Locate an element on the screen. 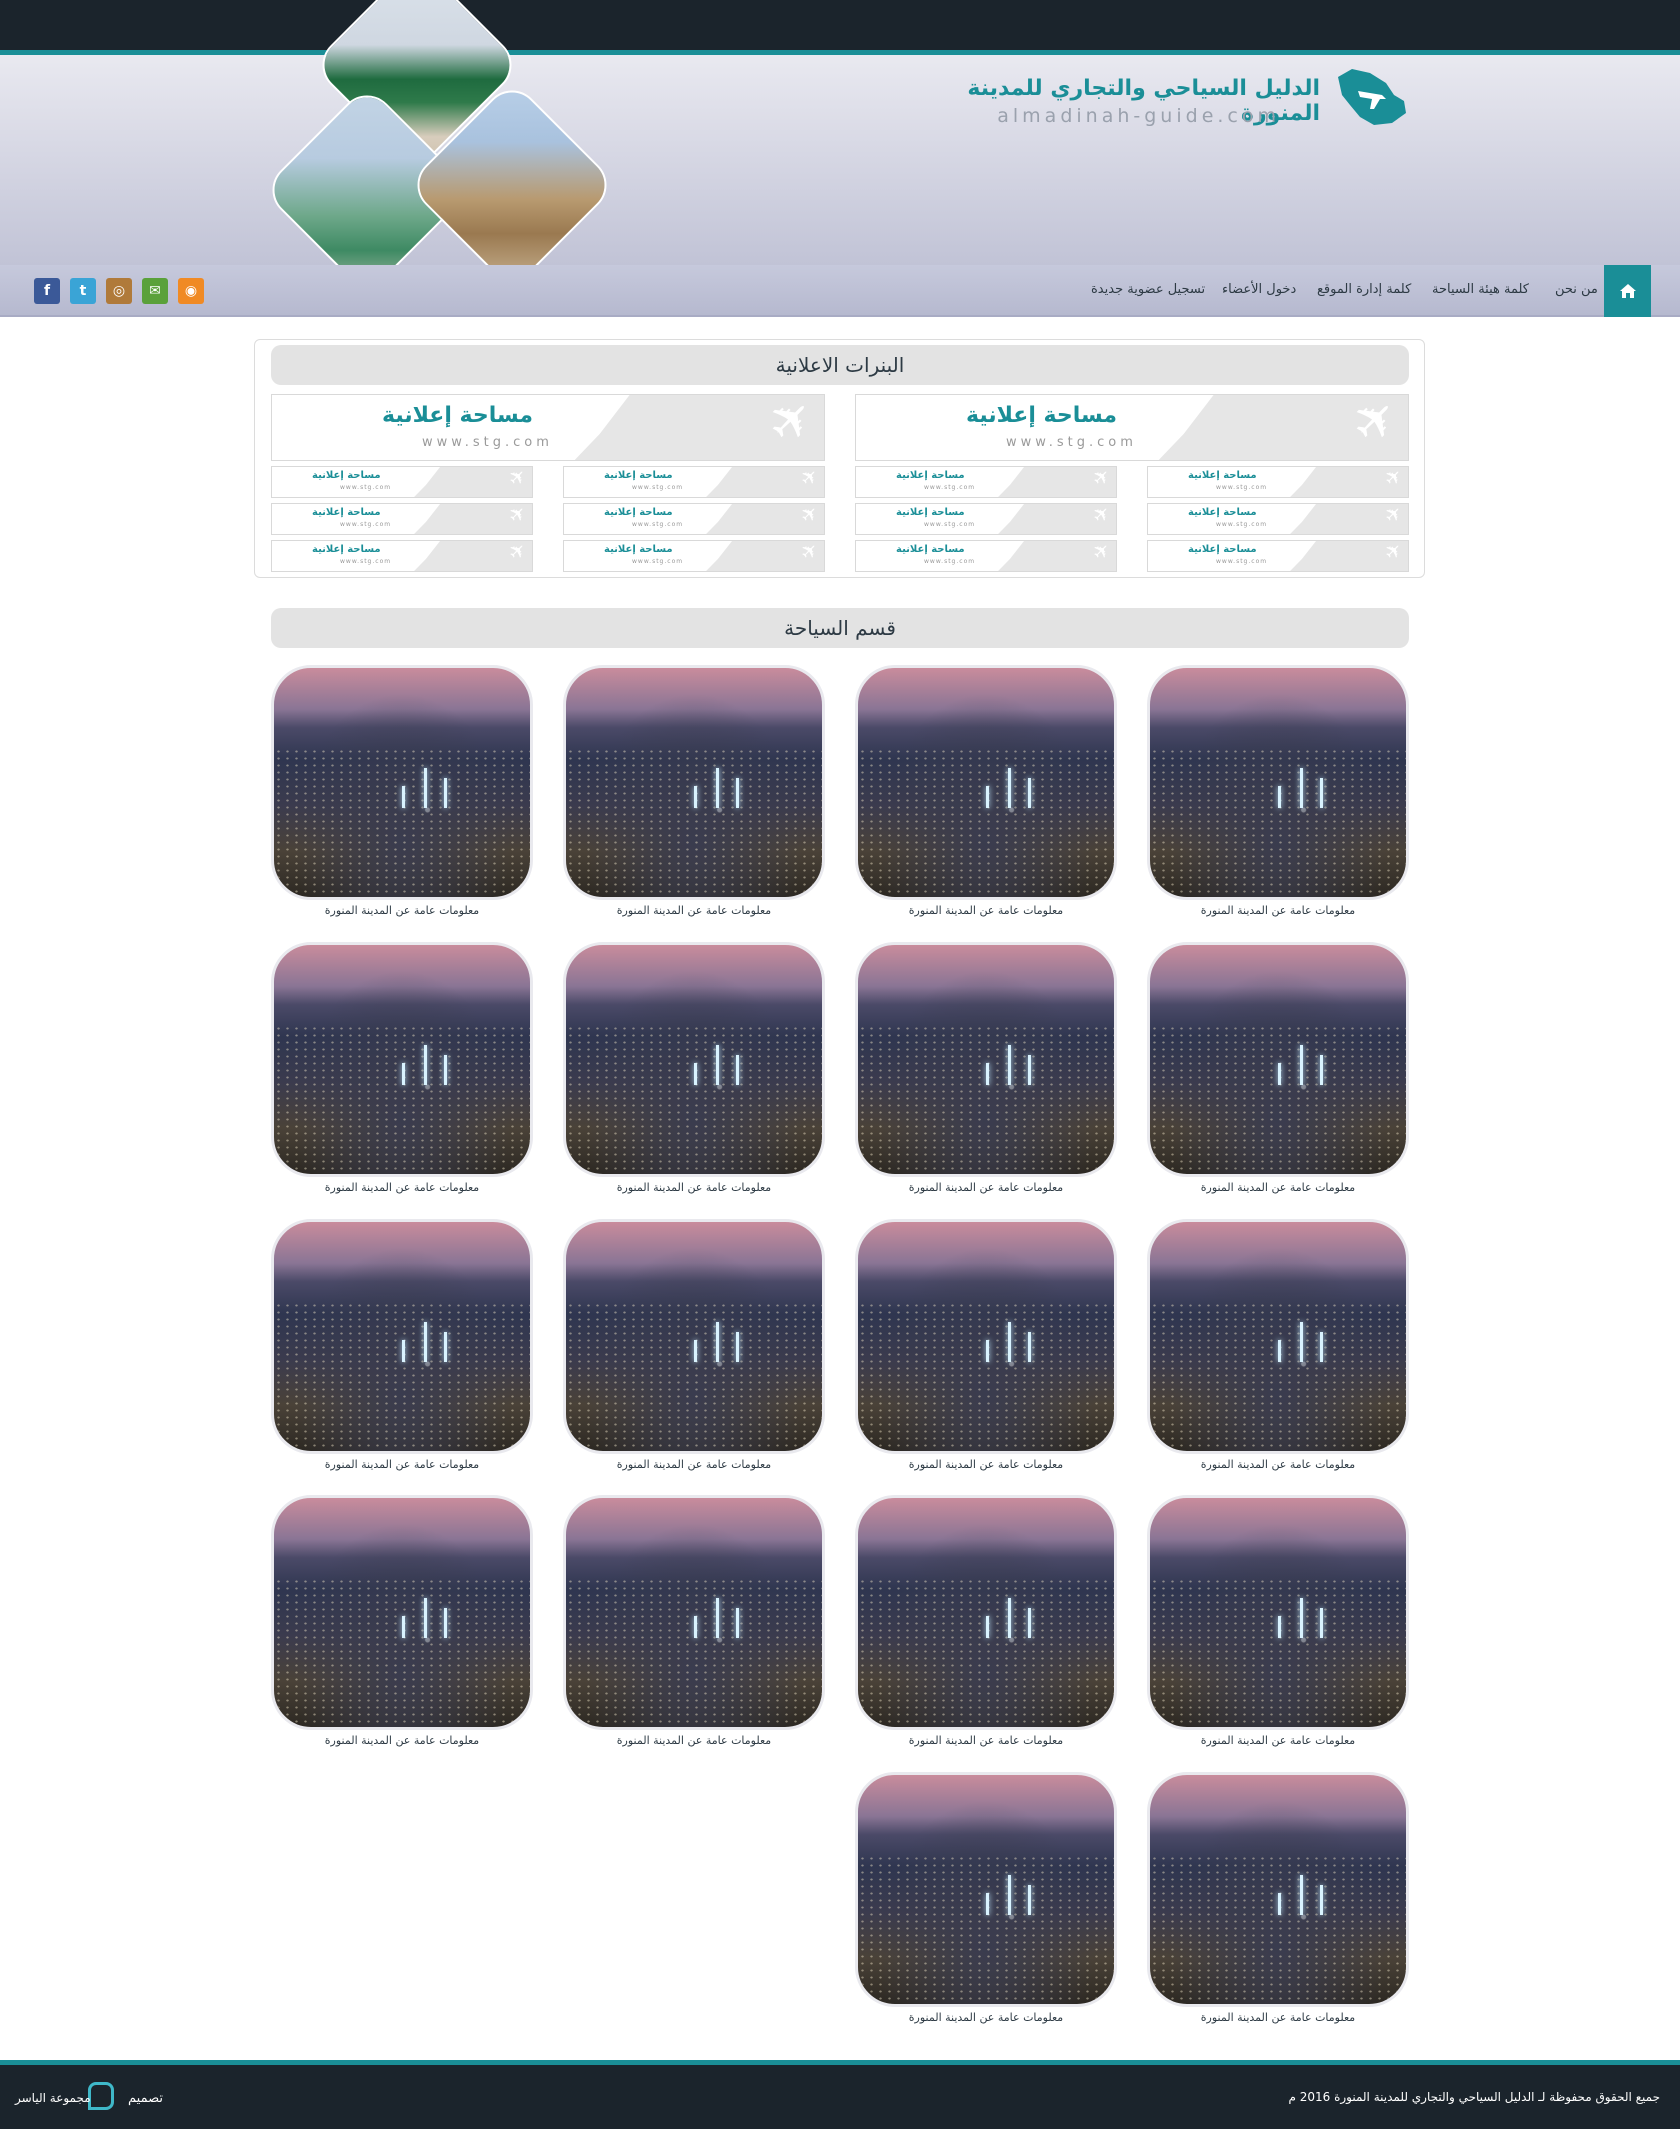  footer-designer-name: مجموعة الياسر is located at coordinates (53, 2098).